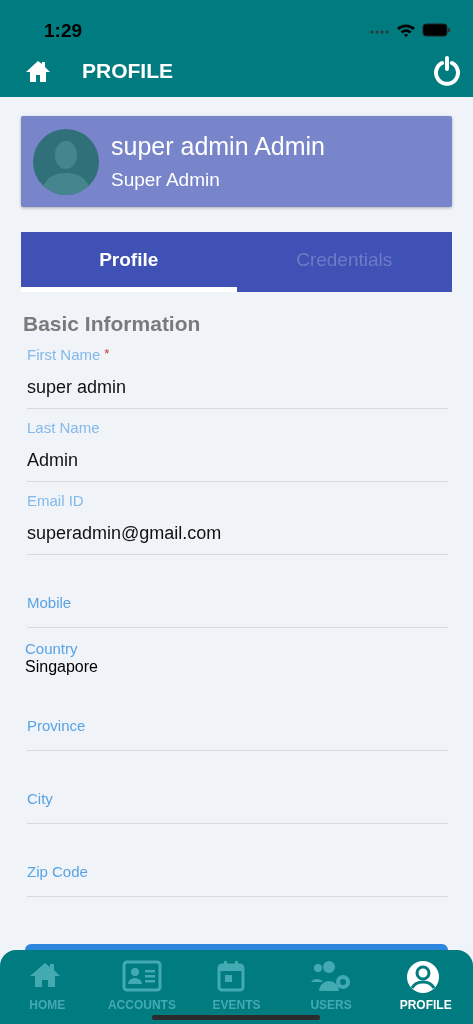 The height and width of the screenshot is (1024, 473). I want to click on status-time: 1:29, so click(63, 30).